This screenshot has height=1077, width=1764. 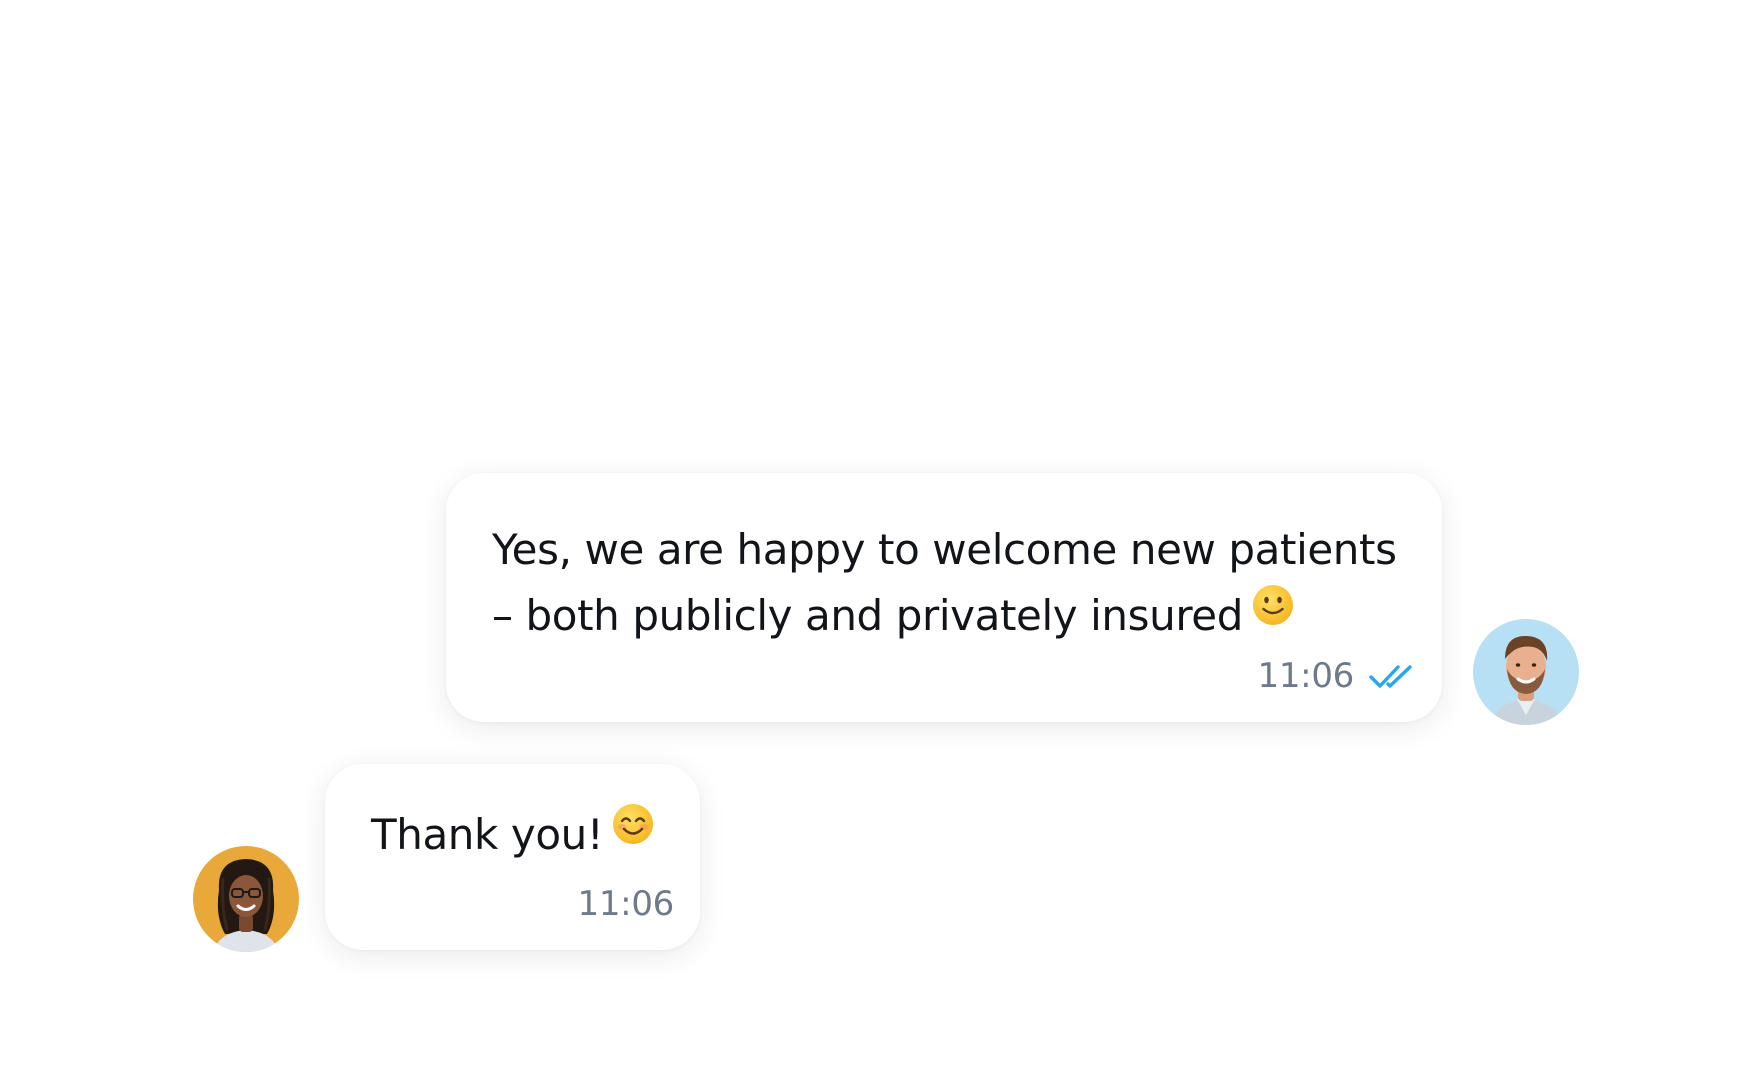 I want to click on double-check-read-icon, so click(x=1392, y=676).